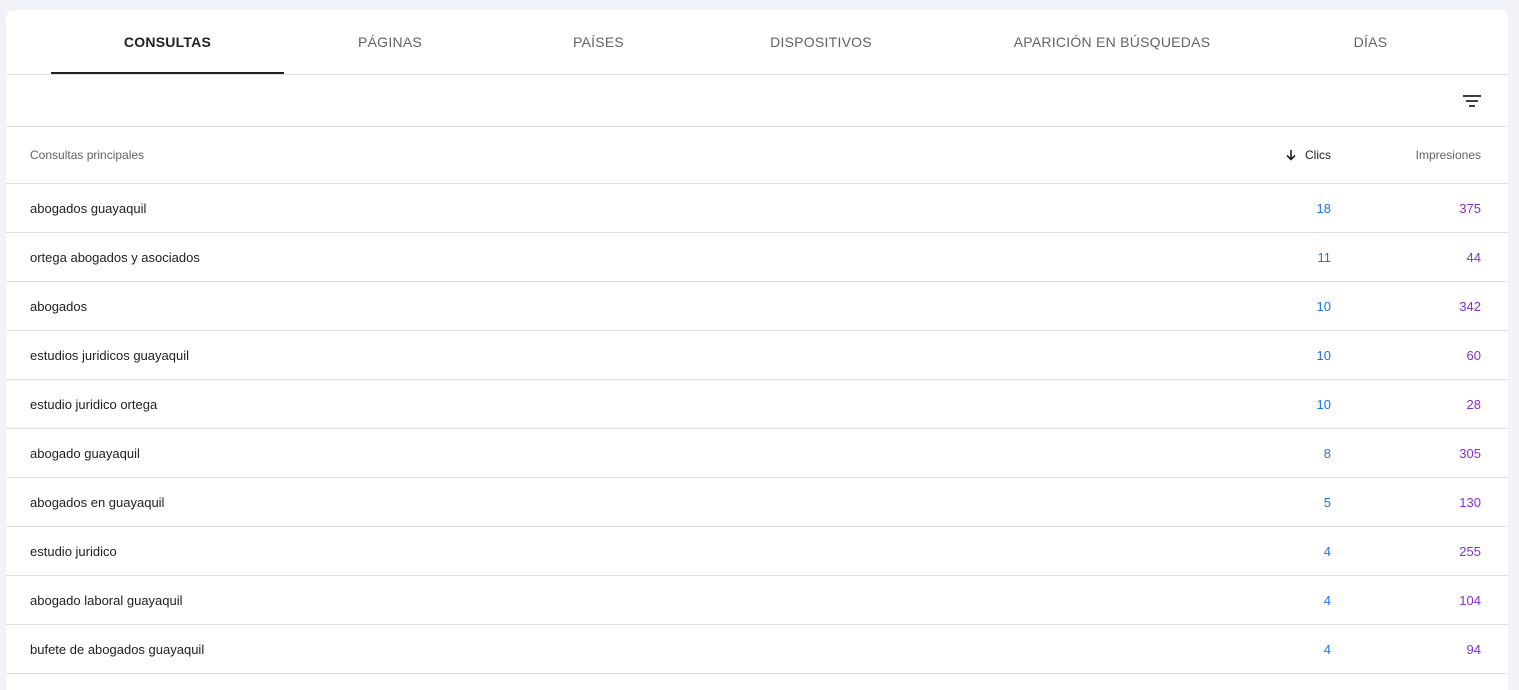  I want to click on row-impressions: 305, so click(1470, 453).